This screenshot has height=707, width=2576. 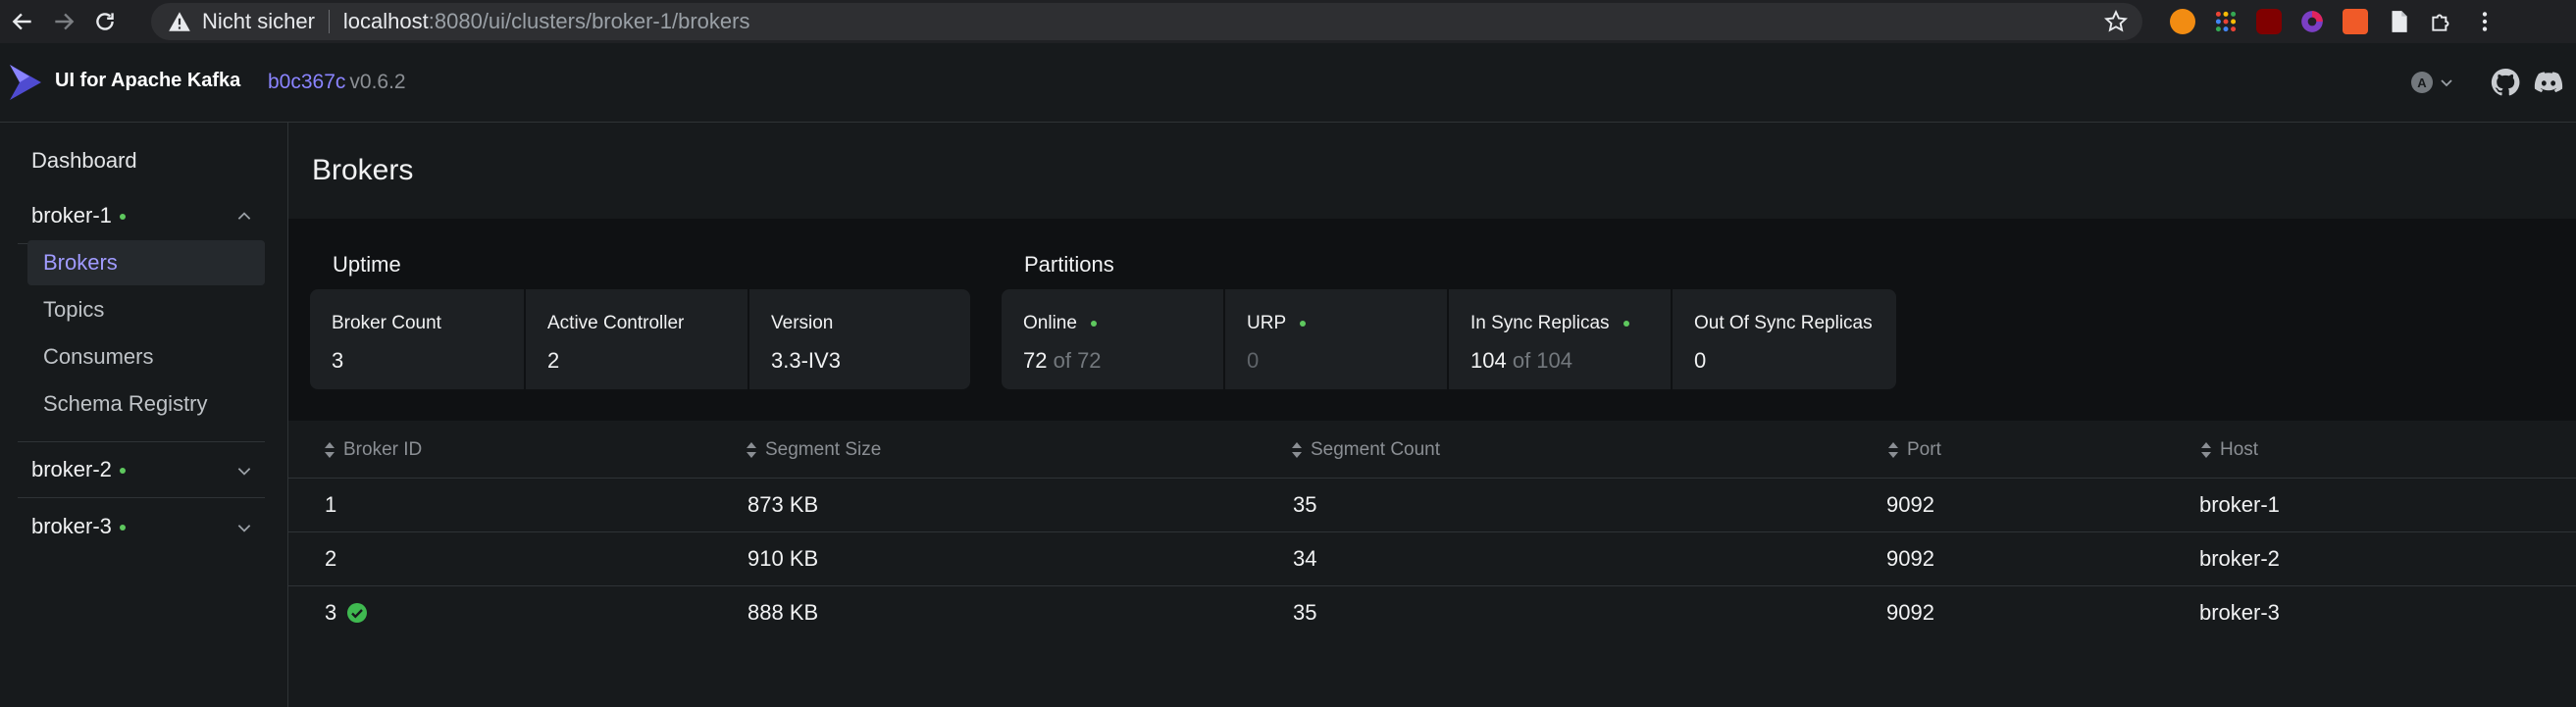 What do you see at coordinates (147, 81) in the screenshot?
I see `app-title: UI for Apache Kafka` at bounding box center [147, 81].